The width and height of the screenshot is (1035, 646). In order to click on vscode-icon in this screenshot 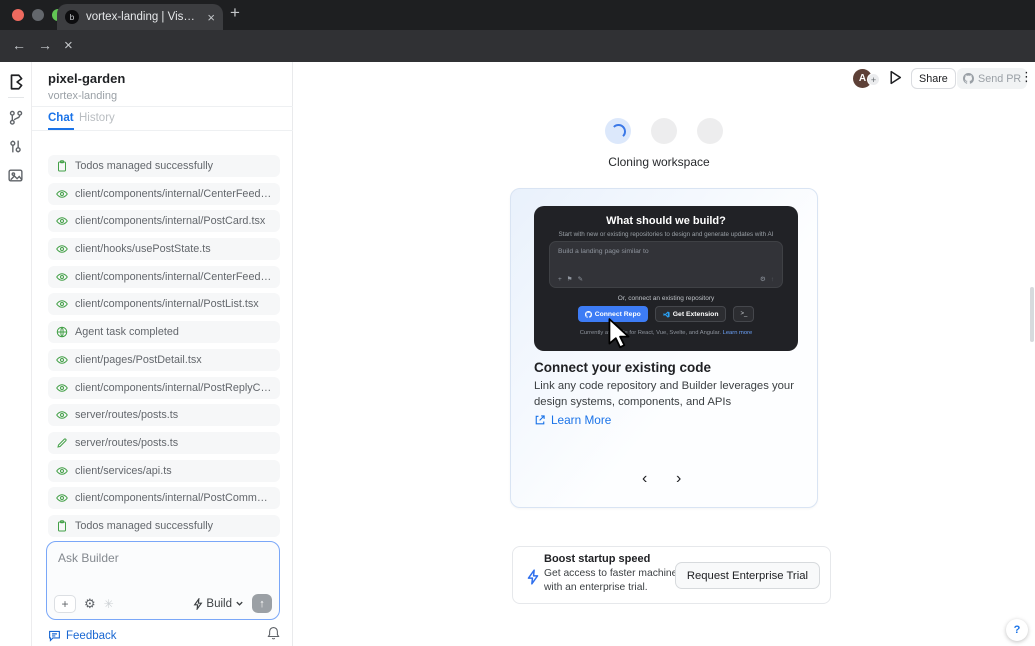, I will do `click(666, 314)`.